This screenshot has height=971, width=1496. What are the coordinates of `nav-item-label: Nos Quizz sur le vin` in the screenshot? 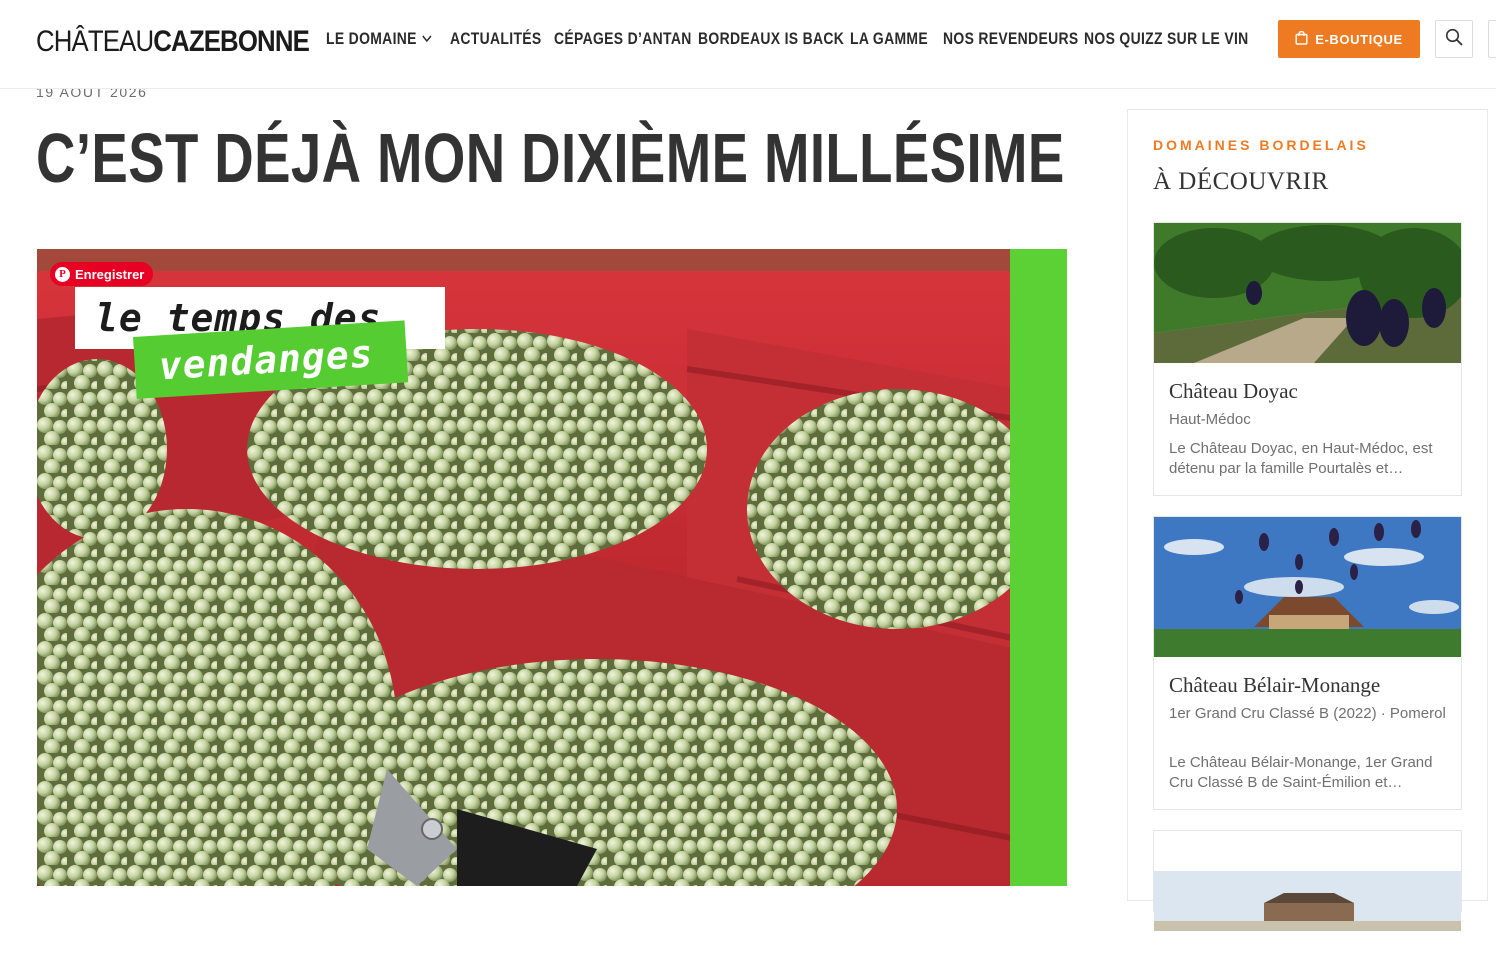 It's located at (1166, 38).